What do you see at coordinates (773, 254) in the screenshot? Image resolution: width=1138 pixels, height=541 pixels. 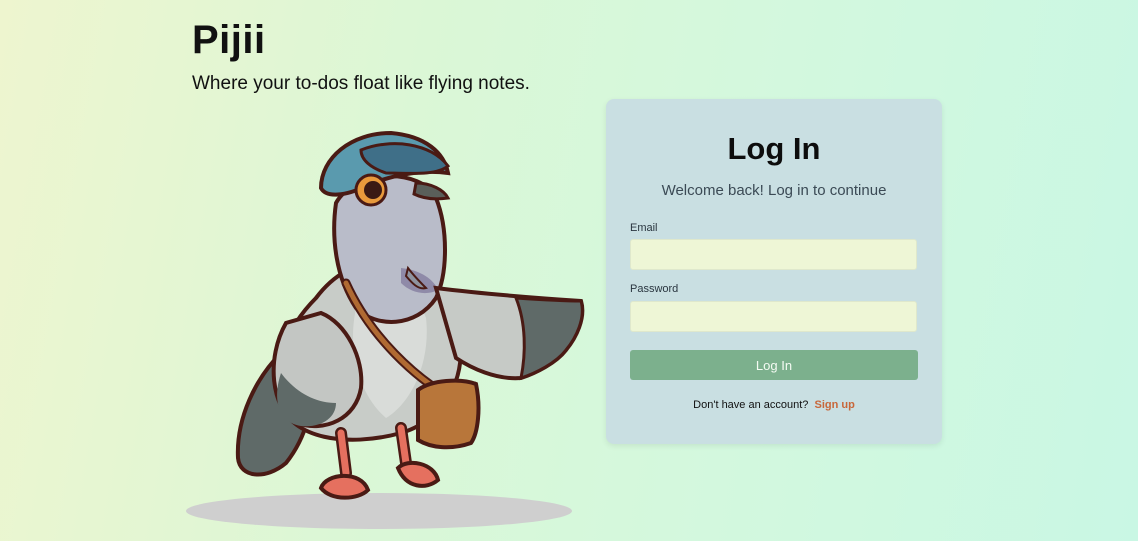 I see `email-field` at bounding box center [773, 254].